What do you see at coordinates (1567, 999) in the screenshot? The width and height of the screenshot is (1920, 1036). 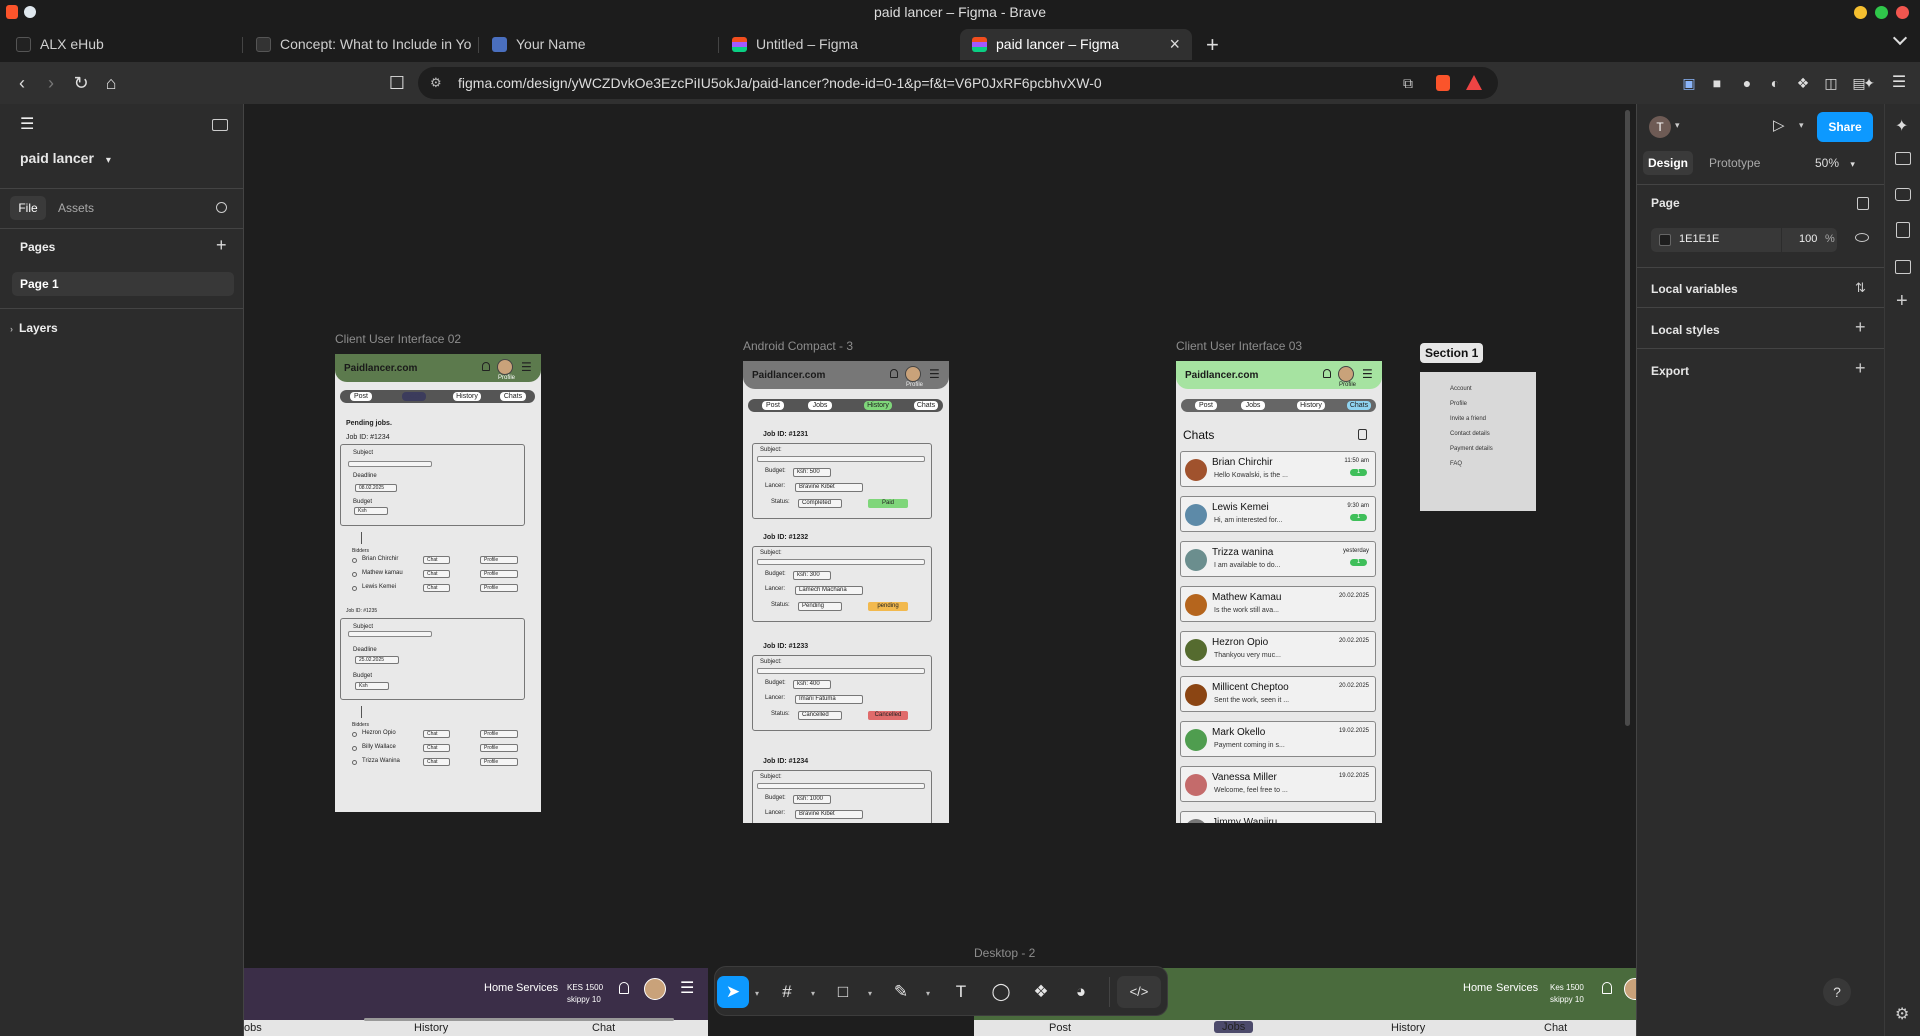 I see `username-text: skippy 10` at bounding box center [1567, 999].